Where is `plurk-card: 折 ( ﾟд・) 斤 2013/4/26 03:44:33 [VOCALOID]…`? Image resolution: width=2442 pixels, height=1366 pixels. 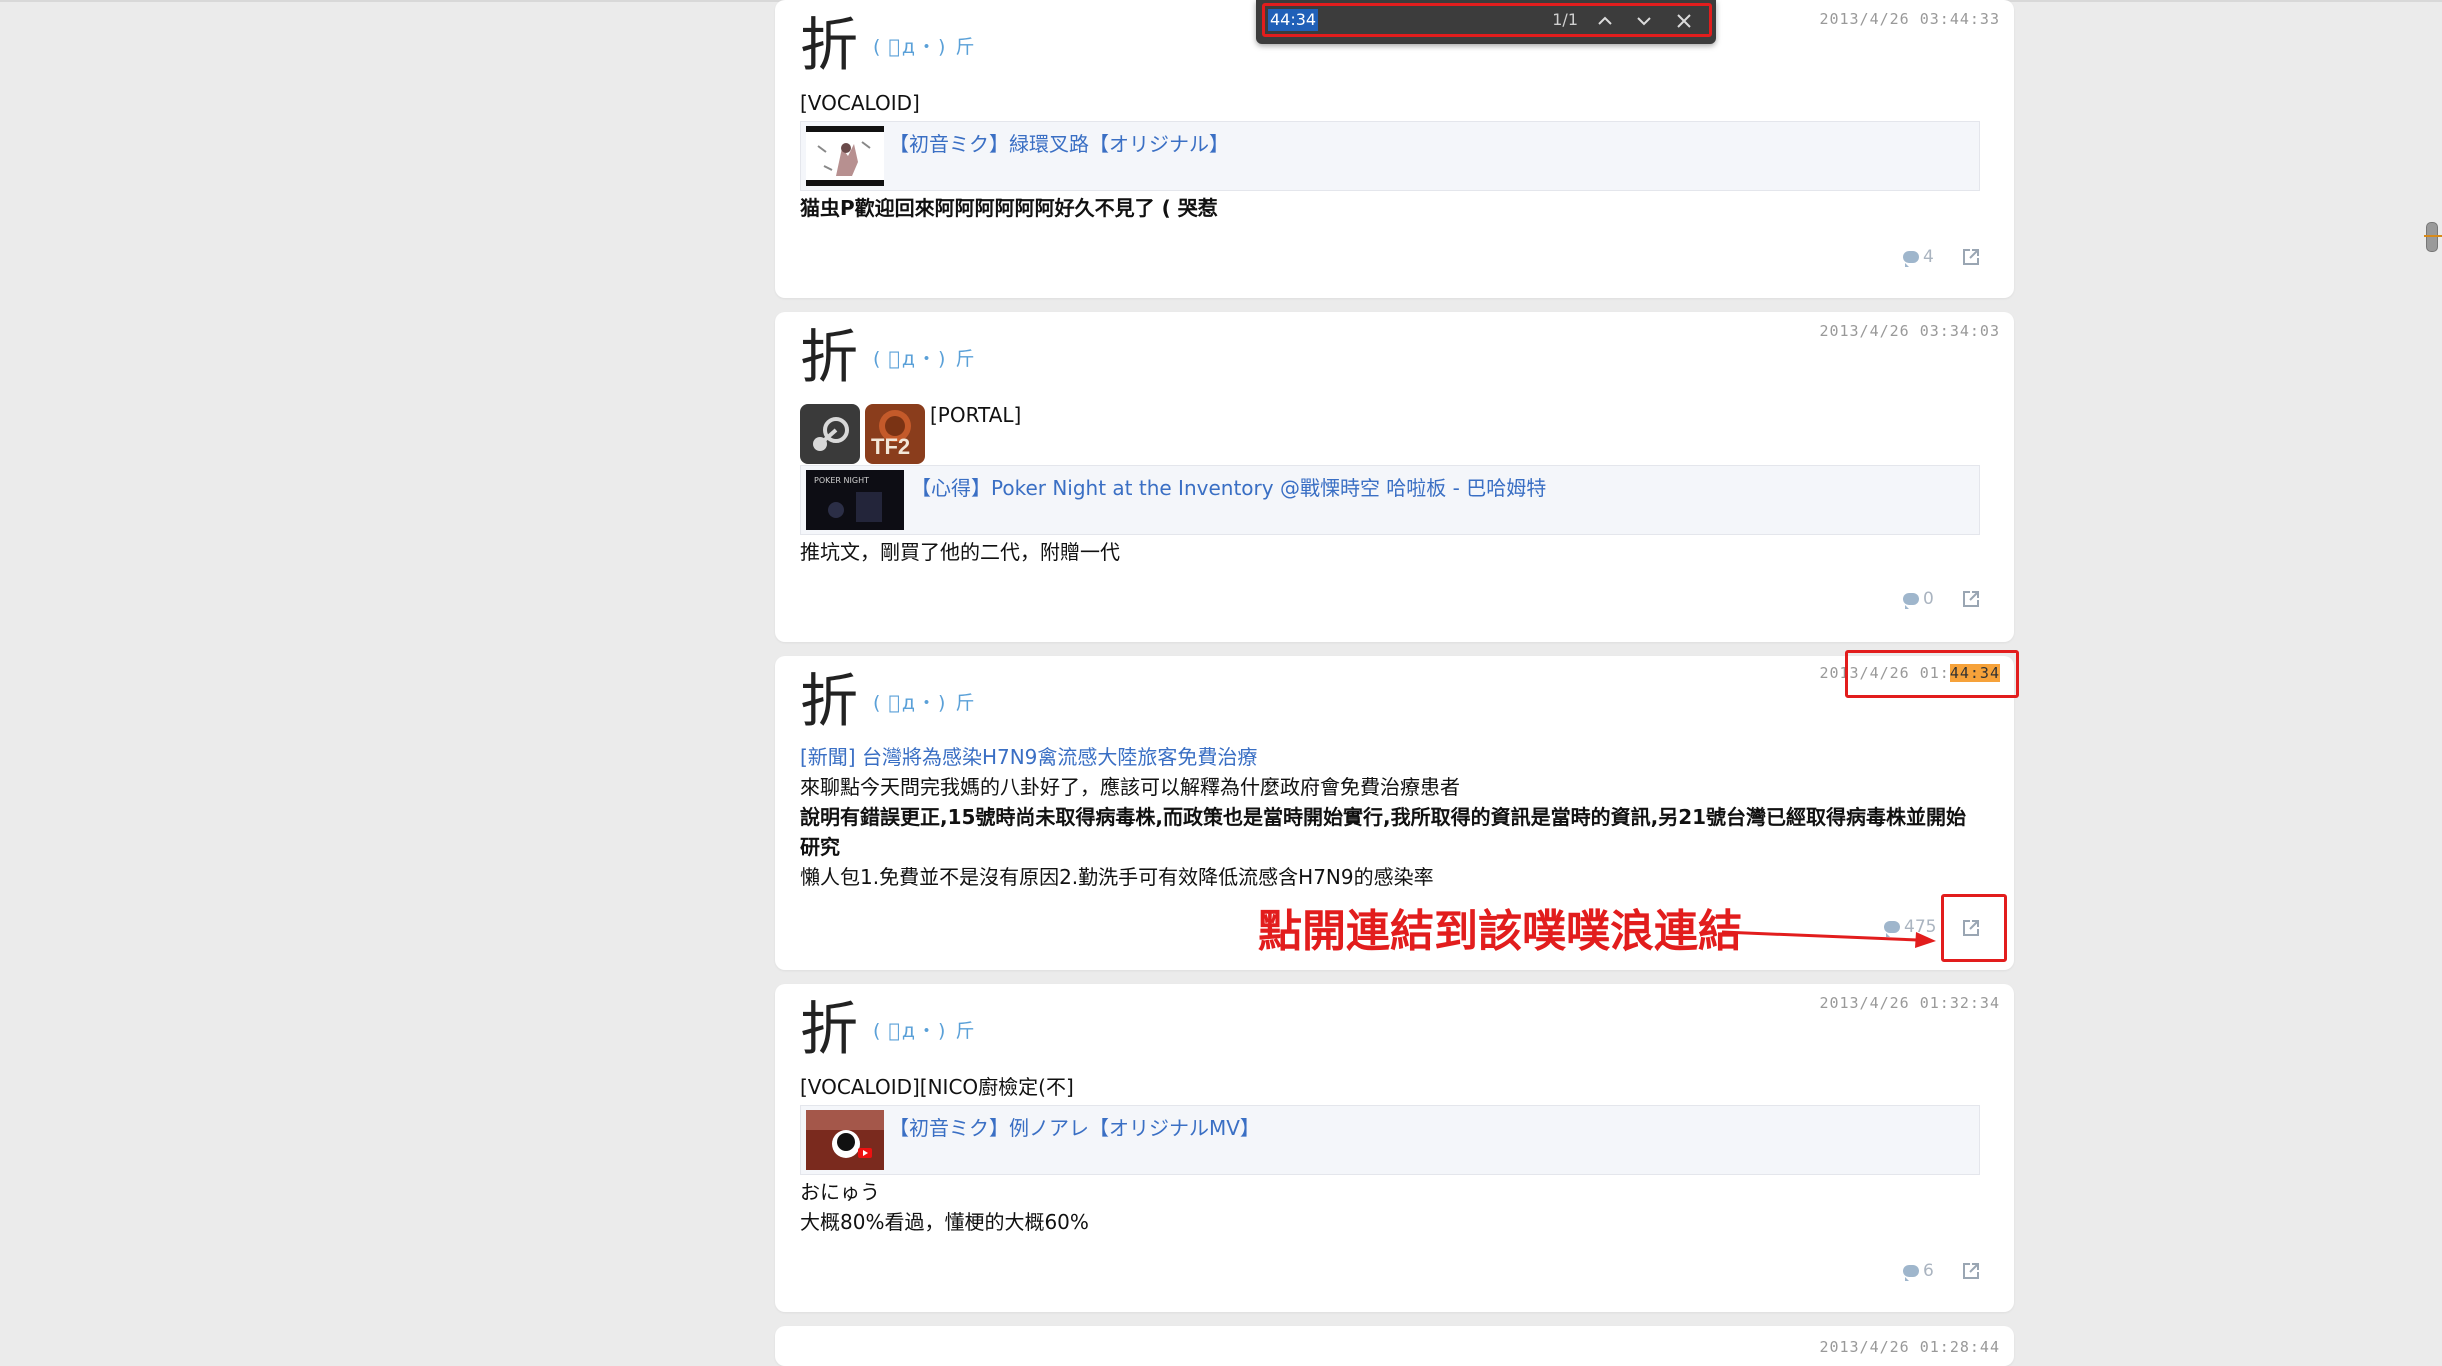 plurk-card: 折 ( ﾟд・) 斤 2013/4/26 03:44:33 [VOCALOID]… is located at coordinates (1394, 149).